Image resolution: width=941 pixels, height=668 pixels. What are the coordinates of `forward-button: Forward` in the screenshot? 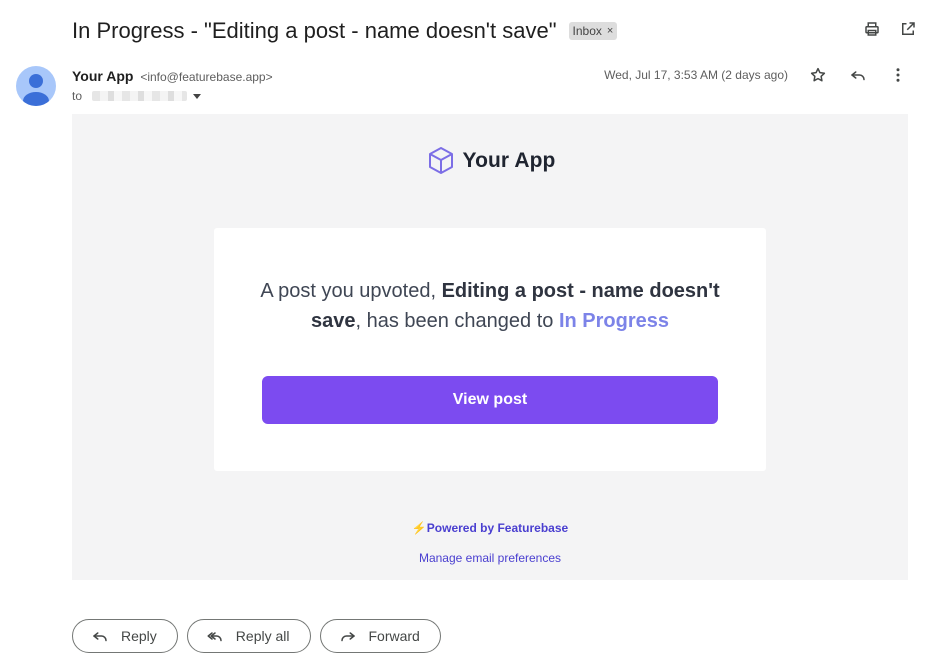 It's located at (380, 636).